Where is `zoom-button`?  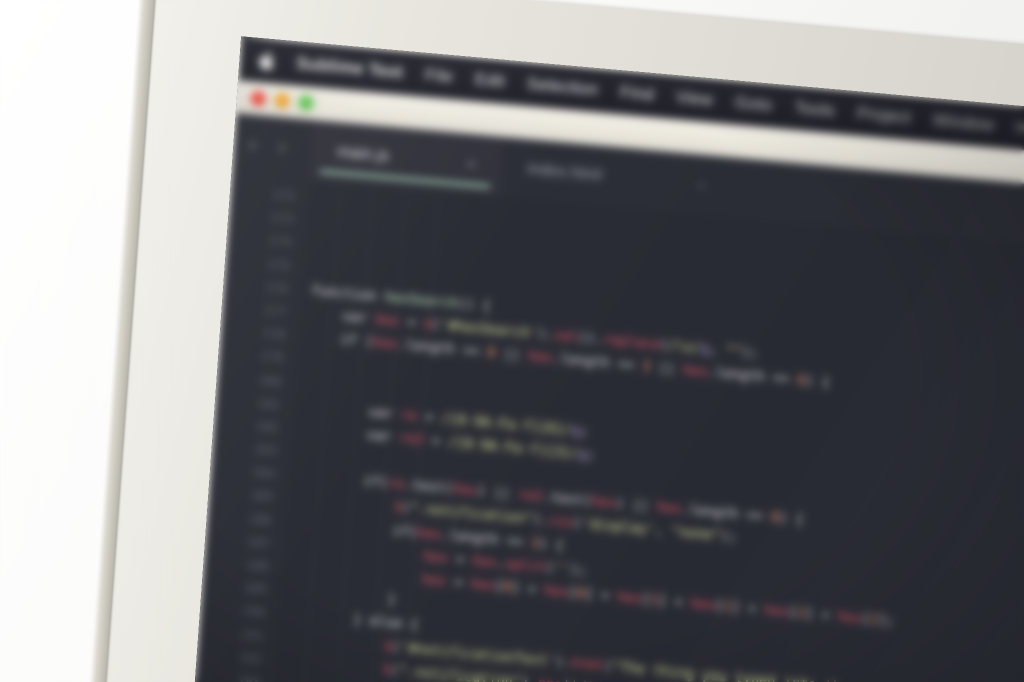 zoom-button is located at coordinates (306, 103).